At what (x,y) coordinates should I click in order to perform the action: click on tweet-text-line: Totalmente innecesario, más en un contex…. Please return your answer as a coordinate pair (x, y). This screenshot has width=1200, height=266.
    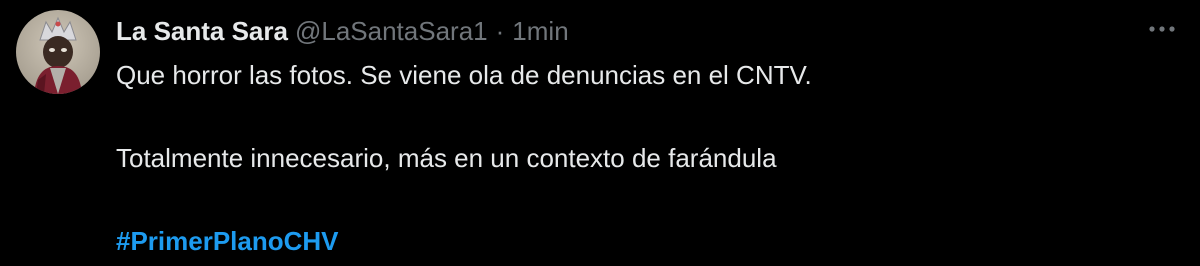
    Looking at the image, I should click on (446, 158).